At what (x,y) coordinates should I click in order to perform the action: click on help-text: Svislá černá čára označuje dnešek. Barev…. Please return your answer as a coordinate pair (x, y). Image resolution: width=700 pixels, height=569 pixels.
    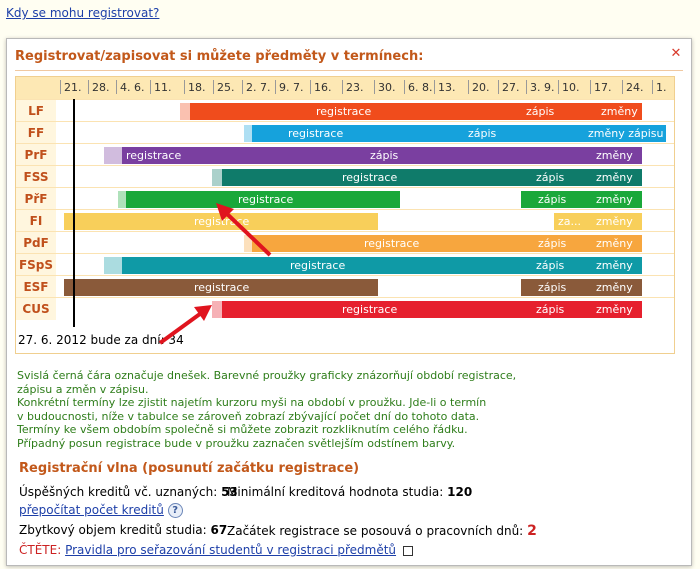
    Looking at the image, I should click on (347, 409).